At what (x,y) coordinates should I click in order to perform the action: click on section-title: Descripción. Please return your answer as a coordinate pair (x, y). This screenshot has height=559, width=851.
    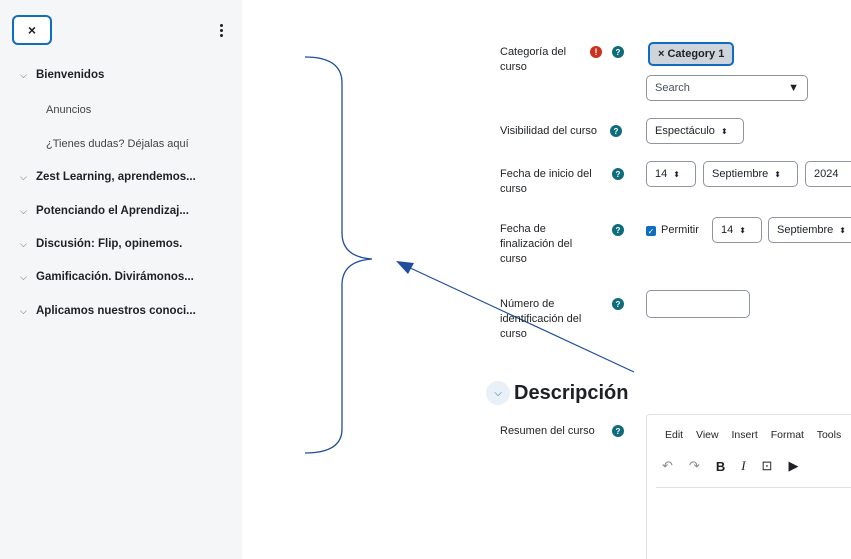
    Looking at the image, I should click on (571, 392).